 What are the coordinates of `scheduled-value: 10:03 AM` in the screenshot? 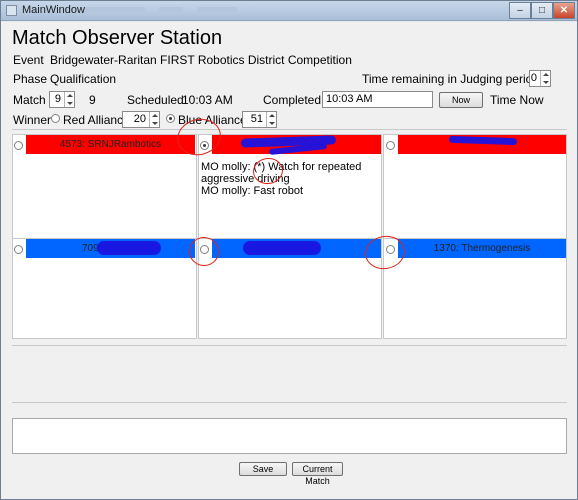 It's located at (207, 100).